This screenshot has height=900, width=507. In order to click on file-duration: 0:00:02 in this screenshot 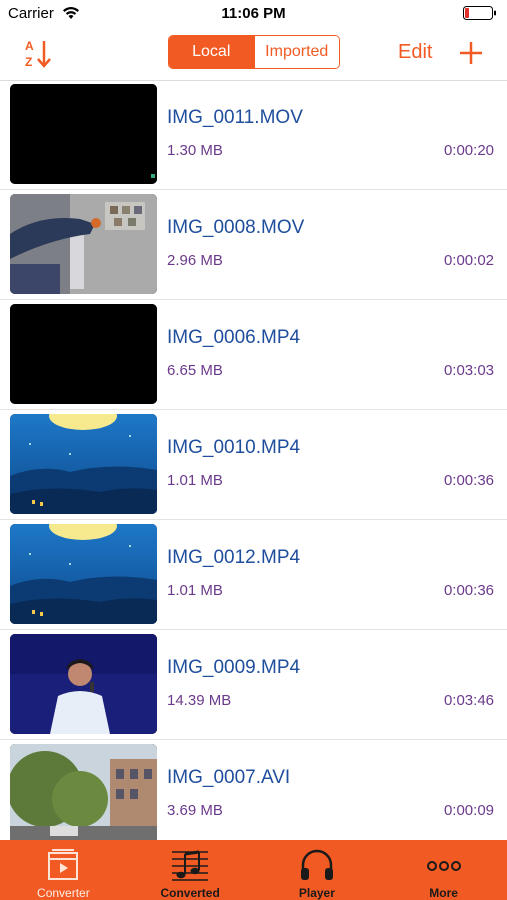, I will do `click(468, 260)`.